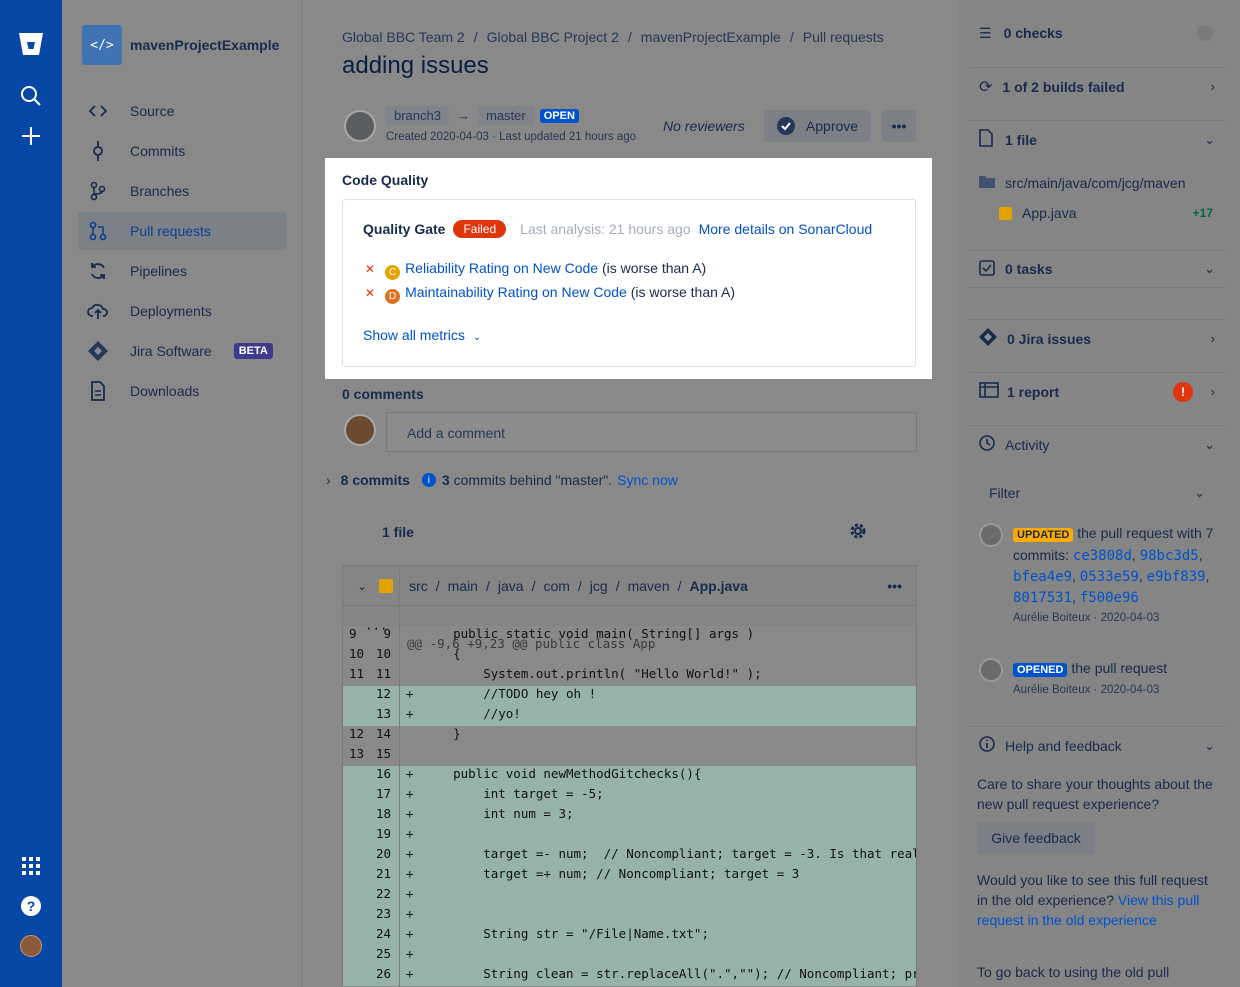 The image size is (1240, 987). I want to click on new-line-number: 26, so click(382, 973).